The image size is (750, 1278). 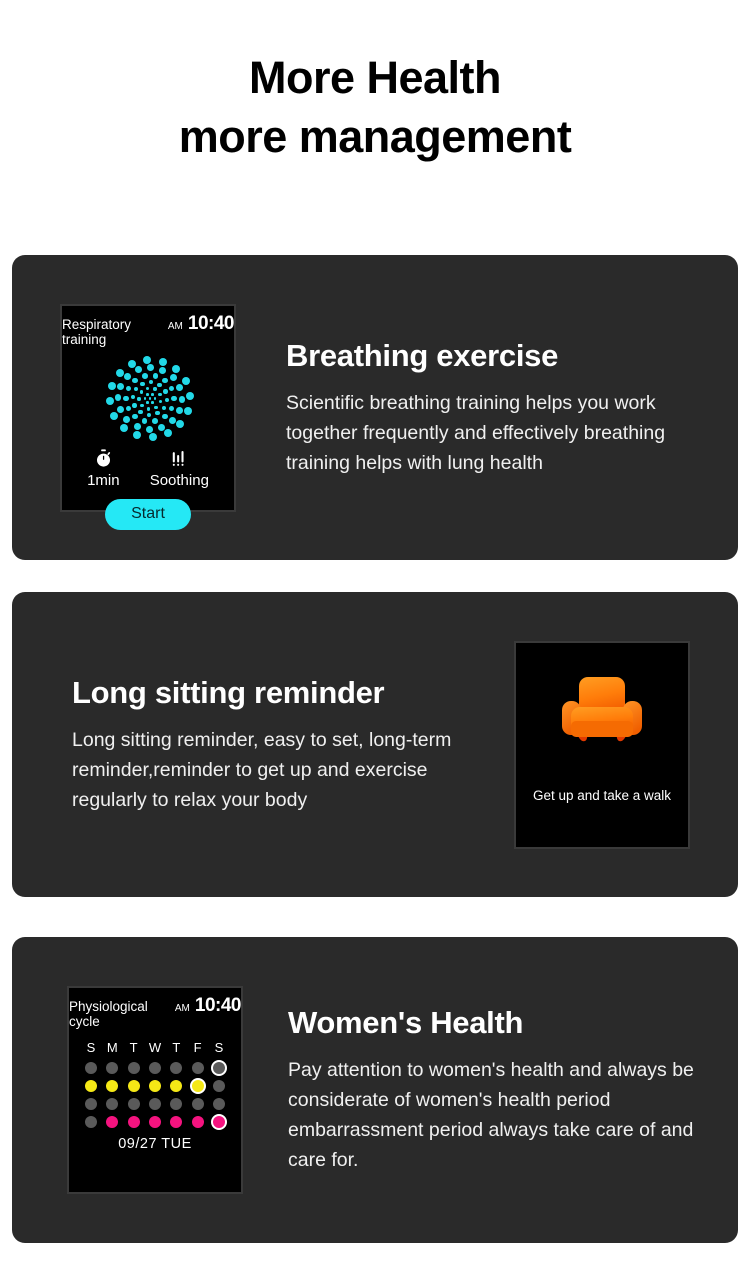 I want to click on card-title-sitting: Long sitting reminder, so click(x=228, y=692).